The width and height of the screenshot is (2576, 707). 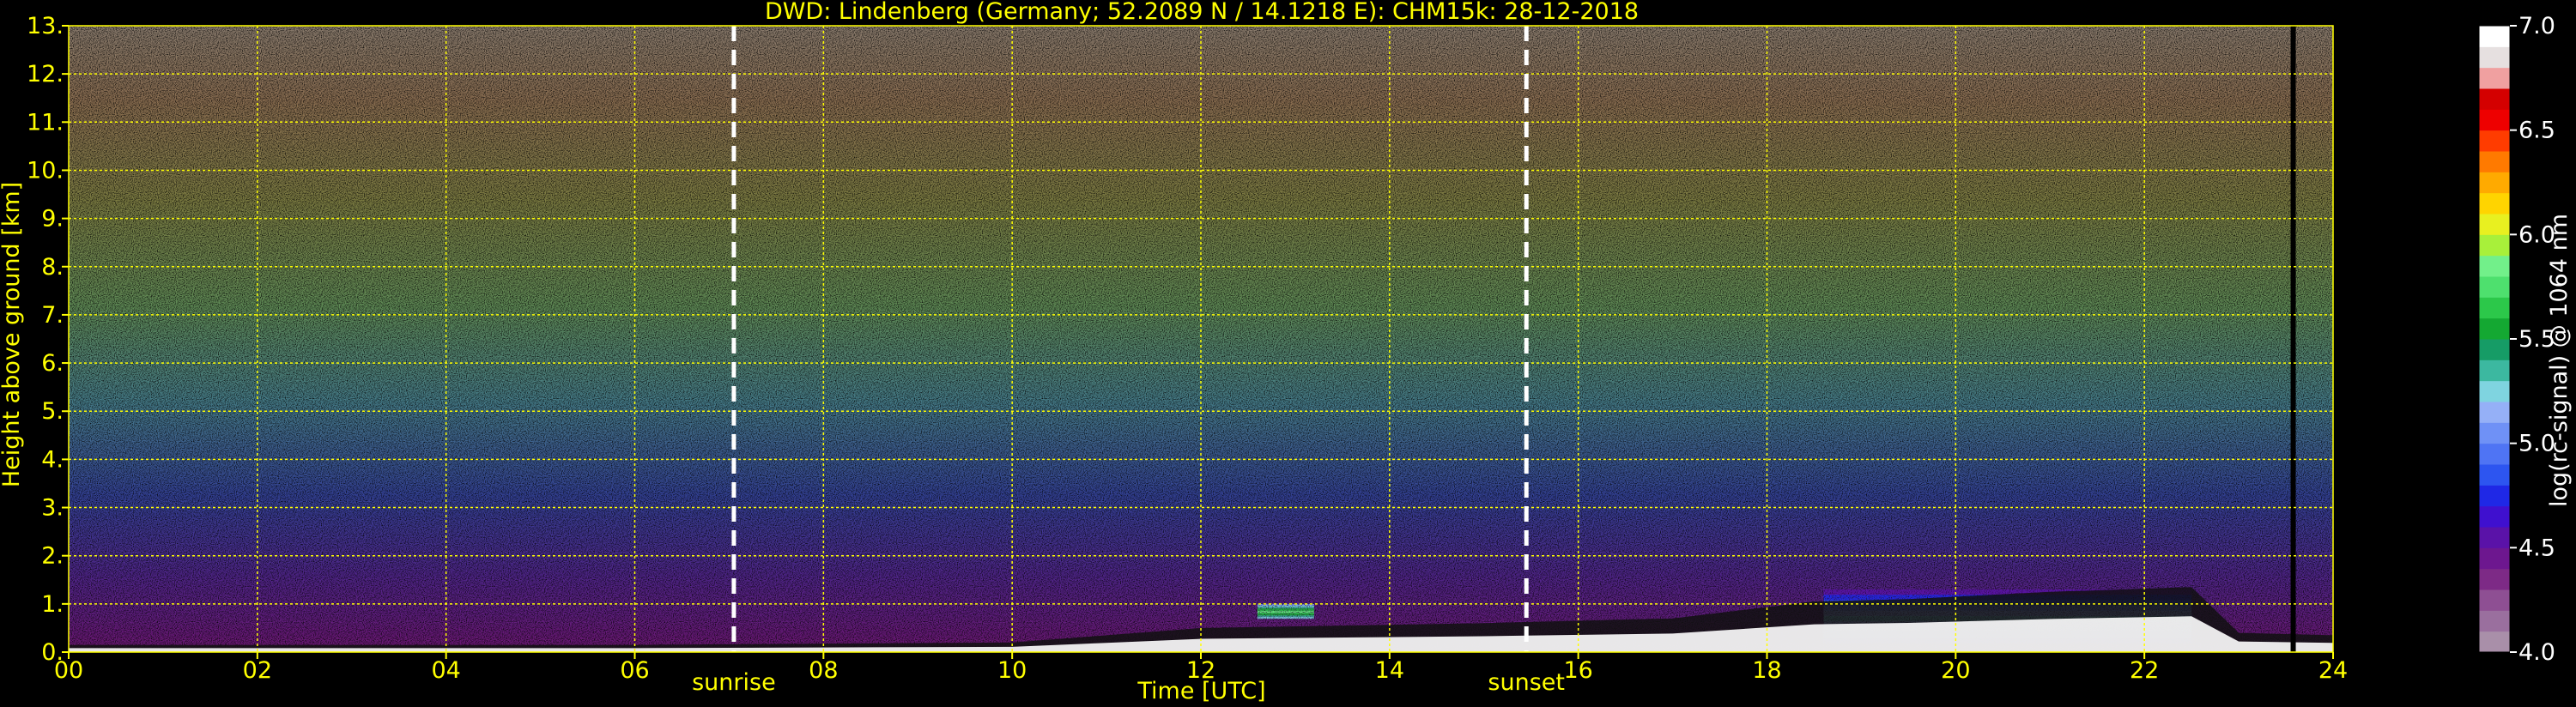 What do you see at coordinates (2559, 361) in the screenshot?
I see `colorbar-label: log(rc-signal) @ 1064 nm` at bounding box center [2559, 361].